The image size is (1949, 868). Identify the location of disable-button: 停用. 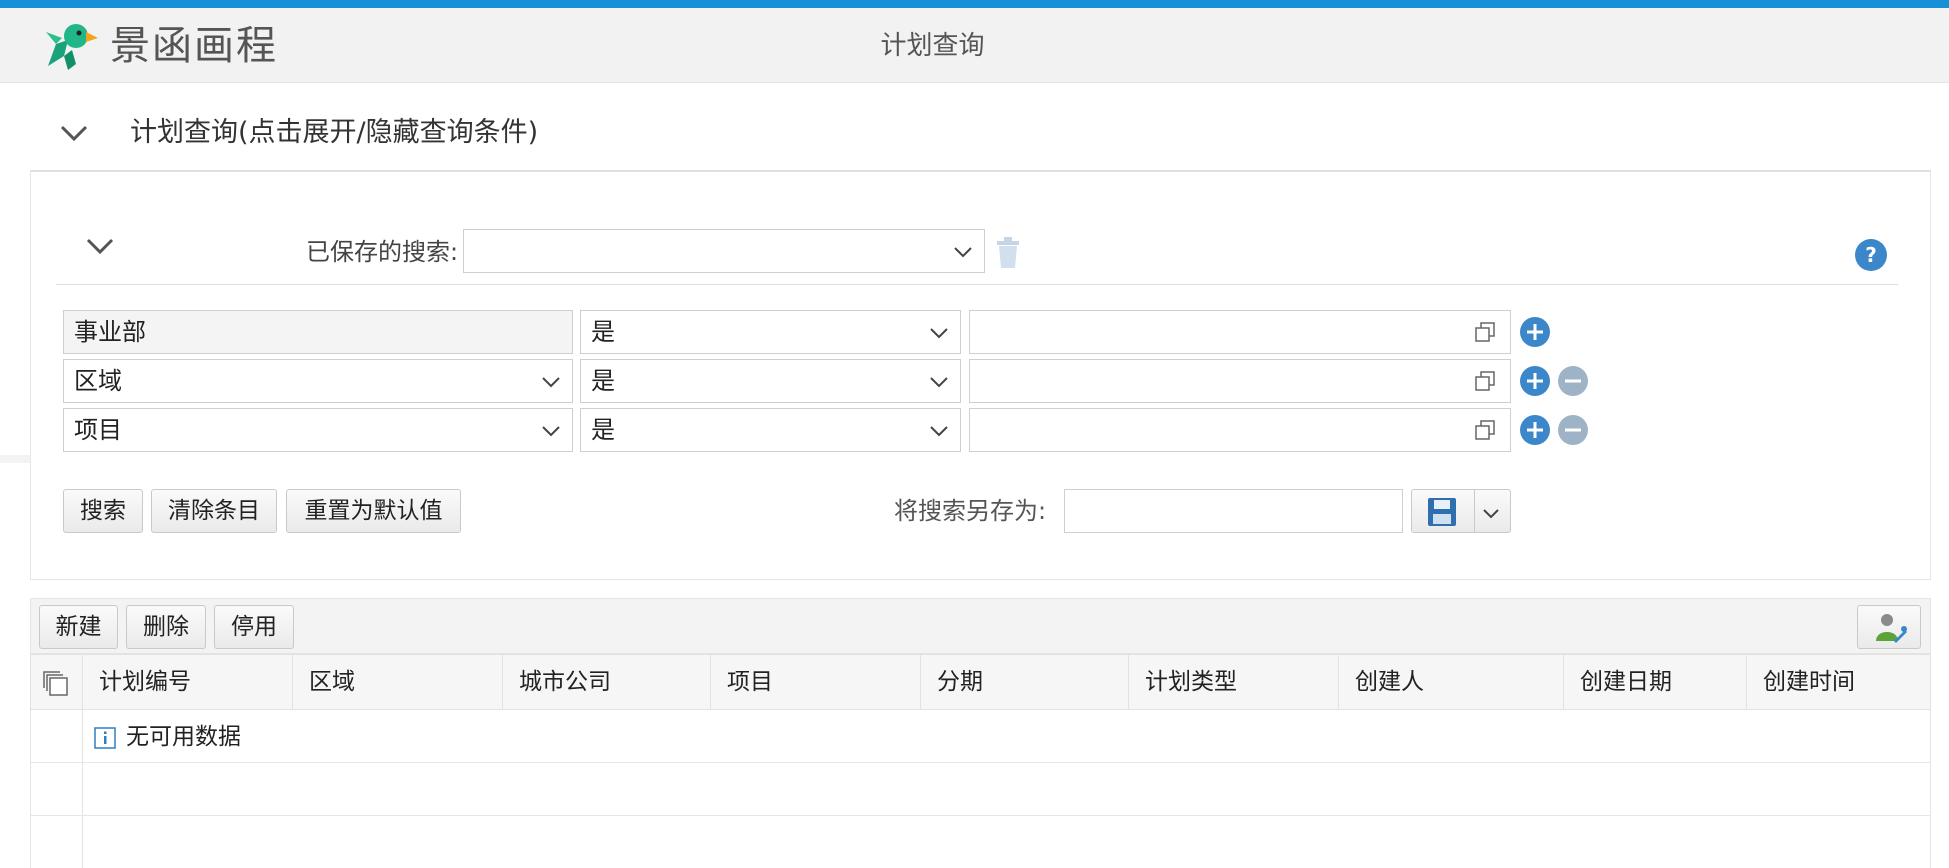
(254, 627).